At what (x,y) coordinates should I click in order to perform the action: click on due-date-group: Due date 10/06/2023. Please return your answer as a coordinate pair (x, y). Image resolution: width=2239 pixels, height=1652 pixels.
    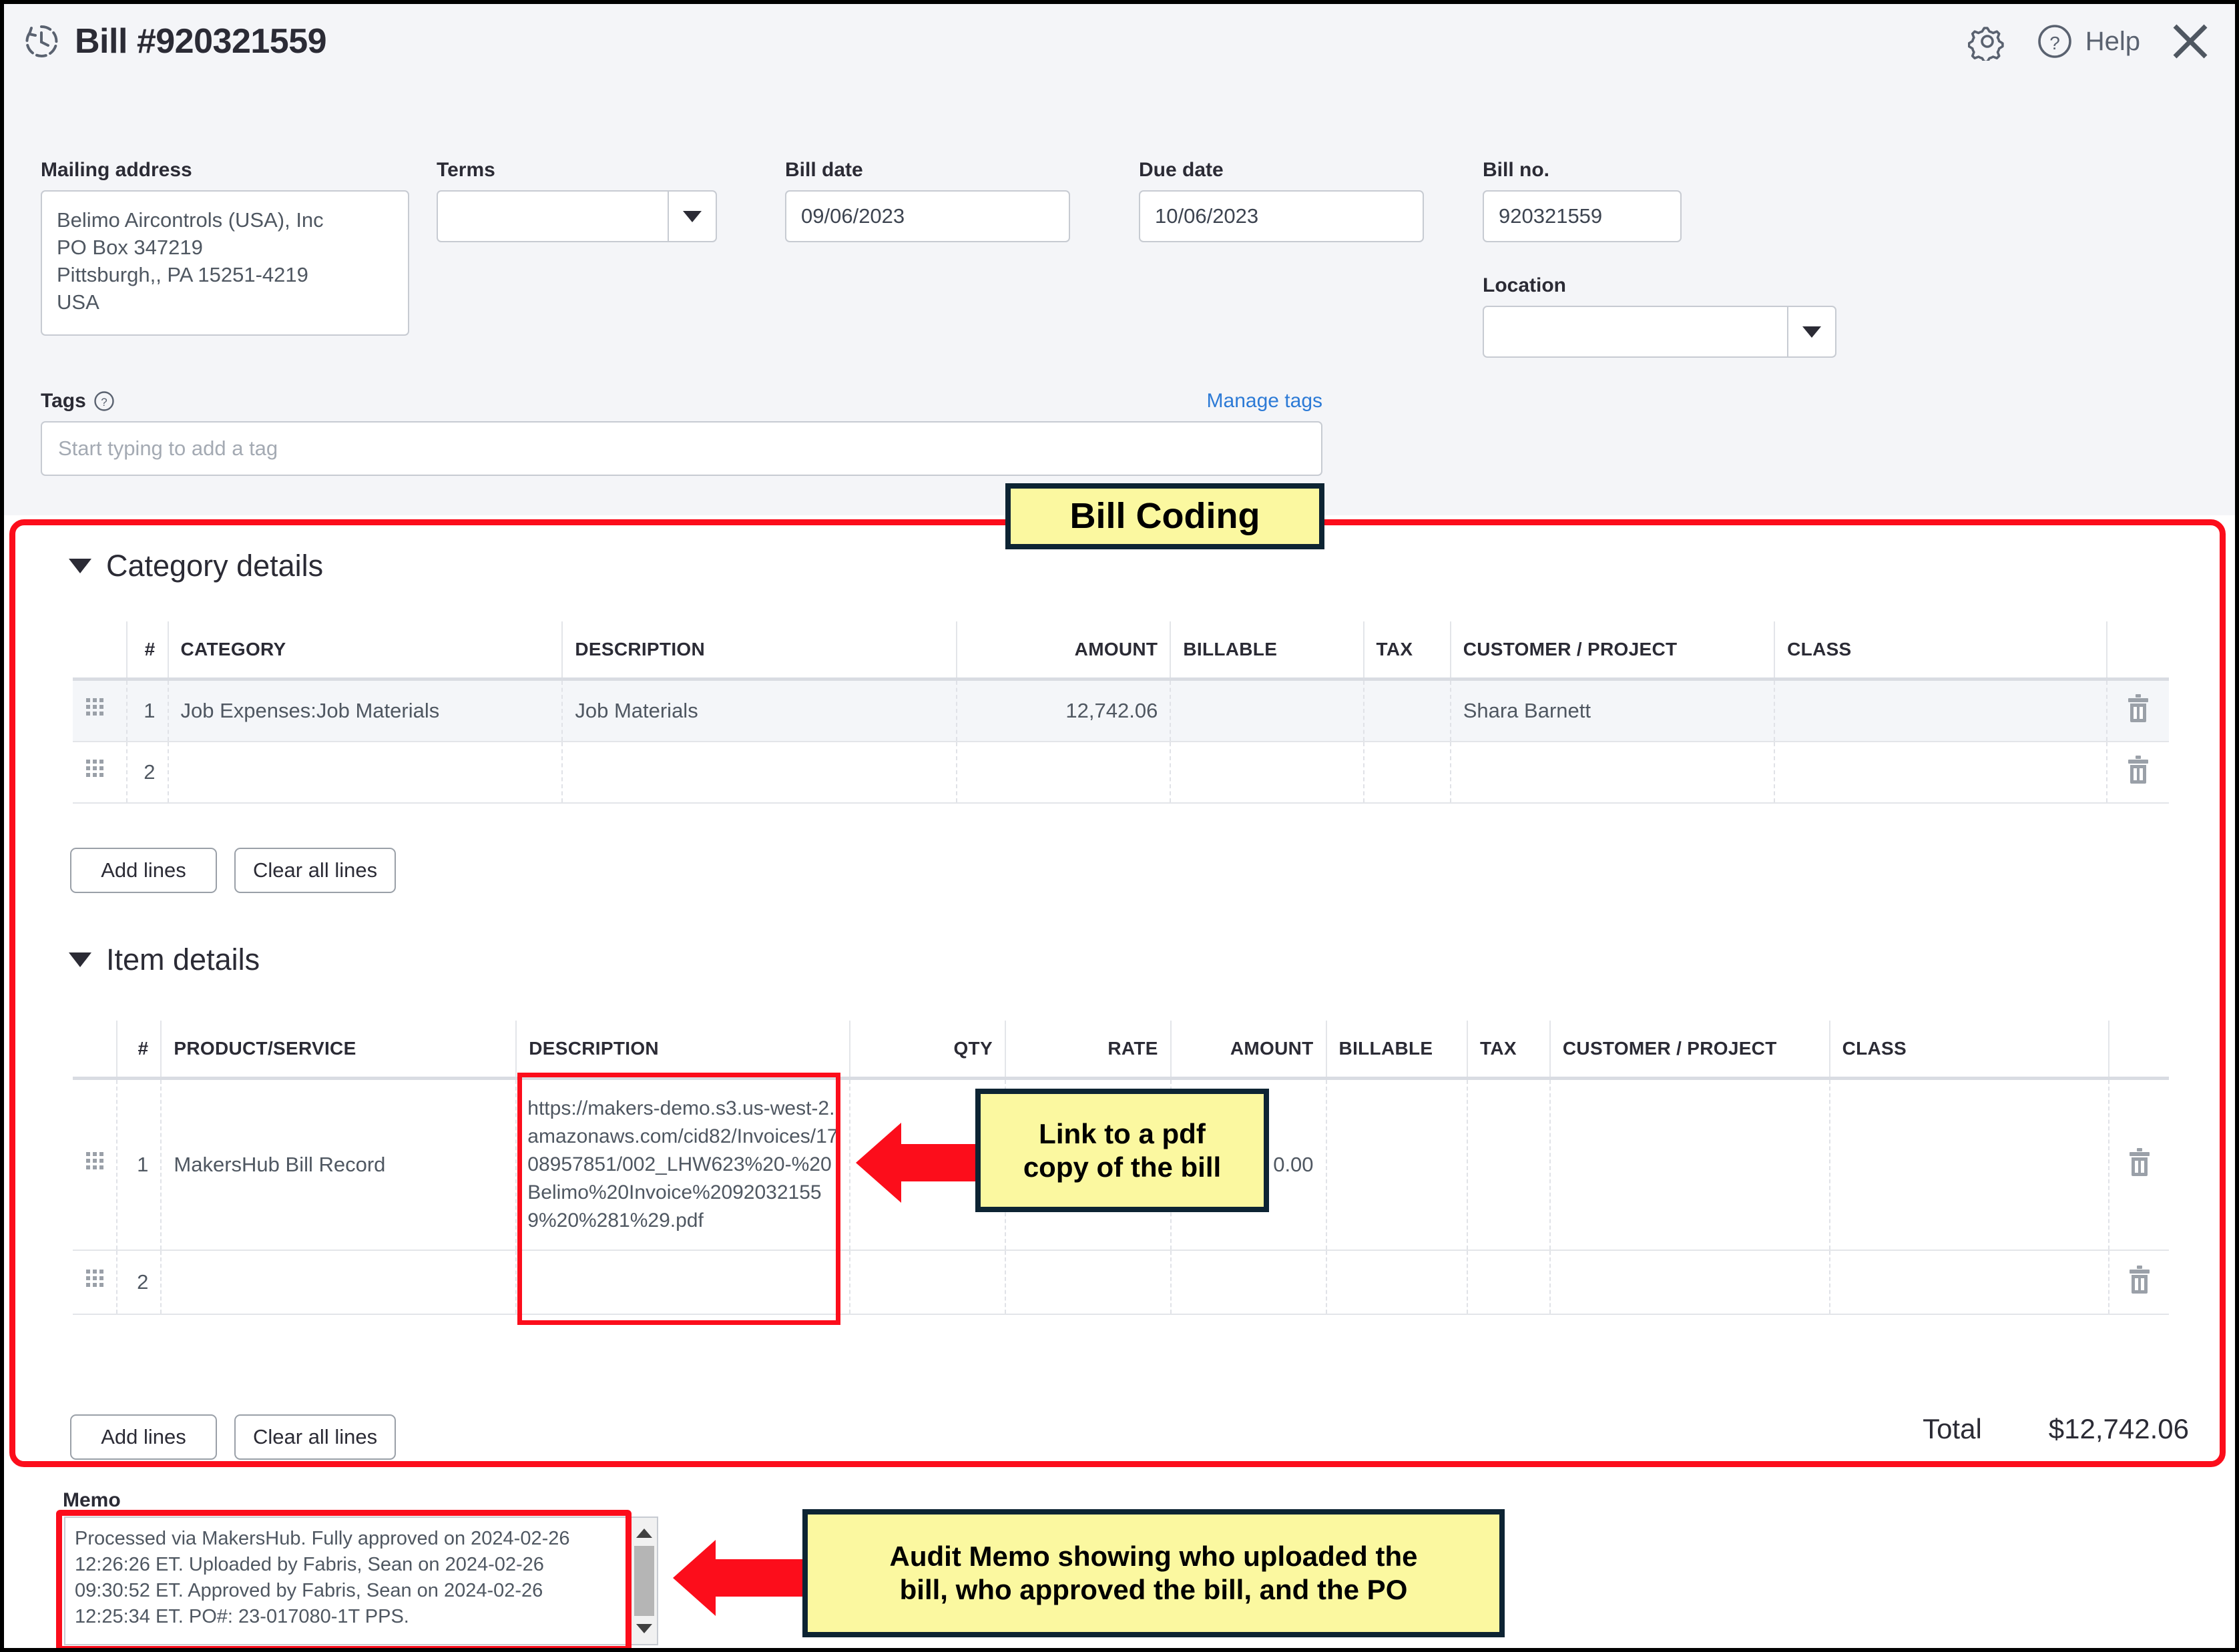
    Looking at the image, I should click on (1281, 200).